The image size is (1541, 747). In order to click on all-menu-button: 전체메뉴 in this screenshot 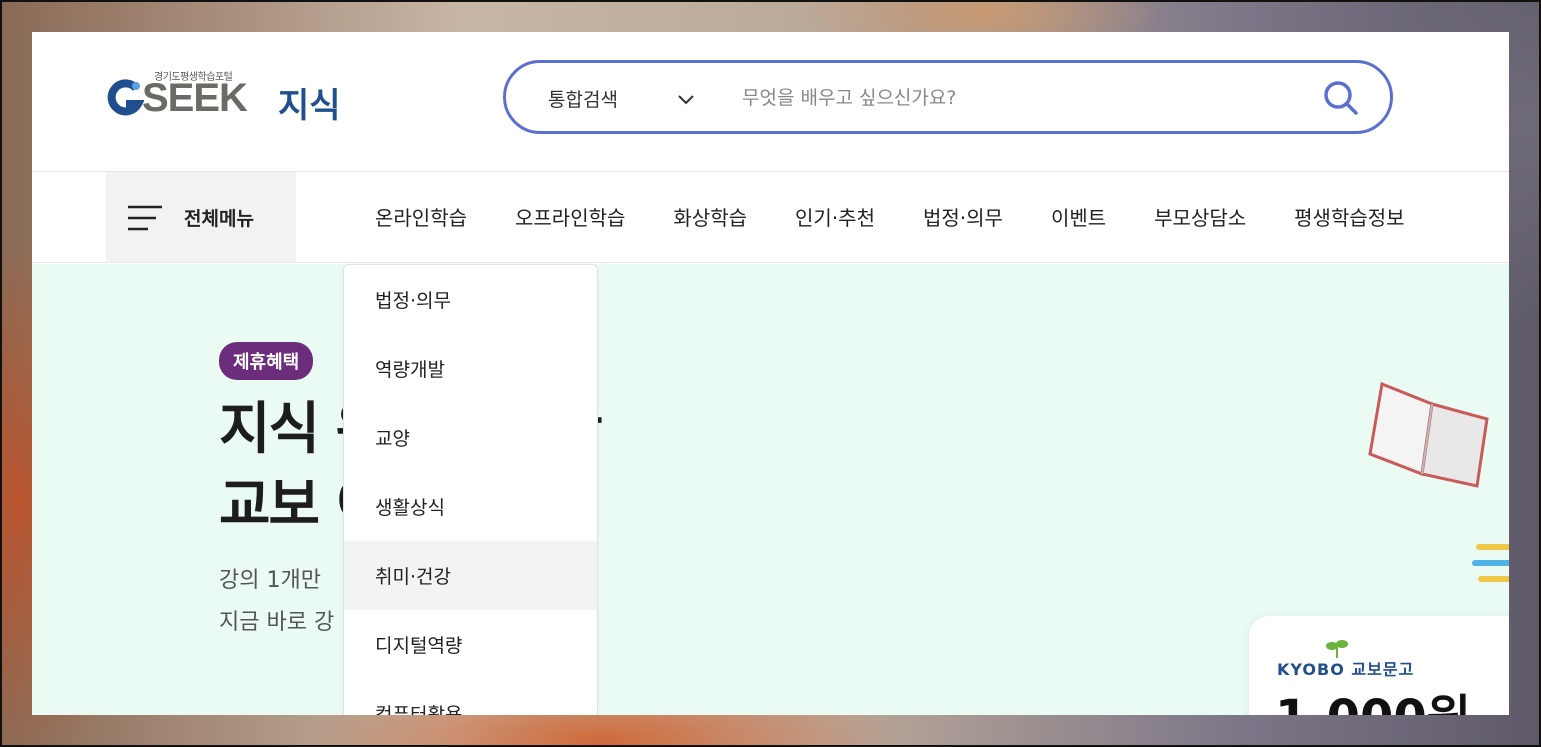, I will do `click(201, 217)`.